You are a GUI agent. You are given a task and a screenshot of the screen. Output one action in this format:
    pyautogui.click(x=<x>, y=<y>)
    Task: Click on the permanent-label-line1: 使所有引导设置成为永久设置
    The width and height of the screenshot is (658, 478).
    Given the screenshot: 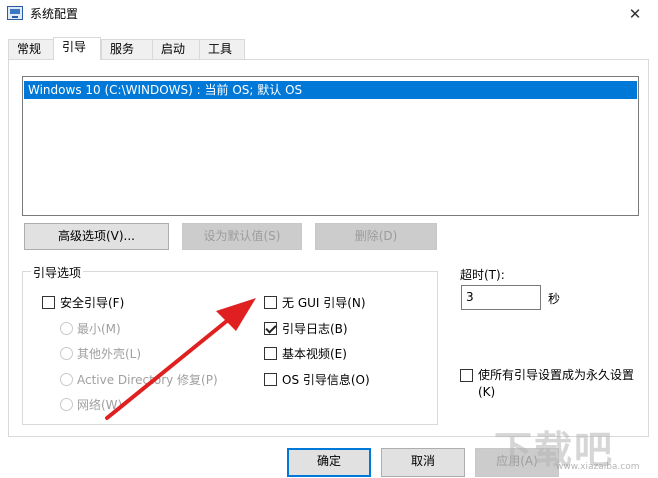 What is the action you would take?
    pyautogui.click(x=556, y=375)
    